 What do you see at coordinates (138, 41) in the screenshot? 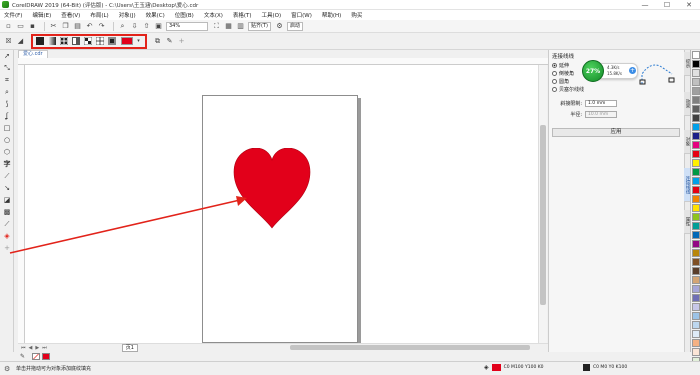
I see `chevron-down-icon: ▾` at bounding box center [138, 41].